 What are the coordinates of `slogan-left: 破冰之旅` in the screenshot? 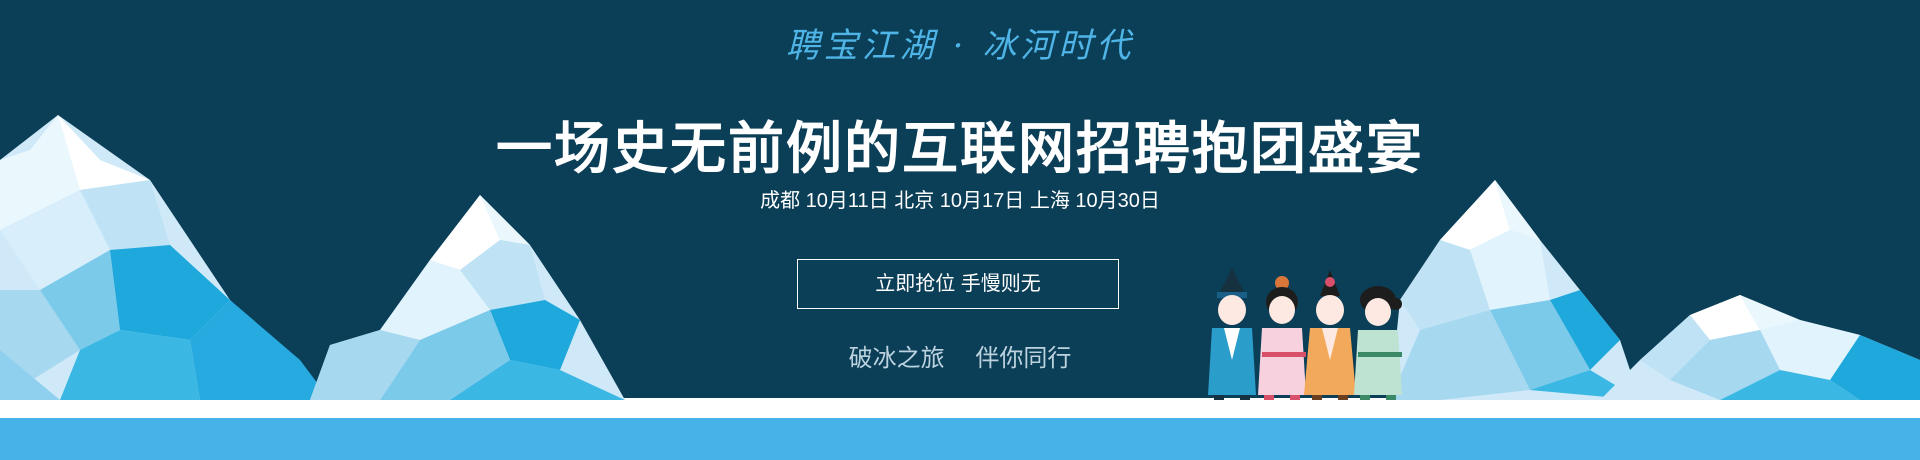 It's located at (896, 358).